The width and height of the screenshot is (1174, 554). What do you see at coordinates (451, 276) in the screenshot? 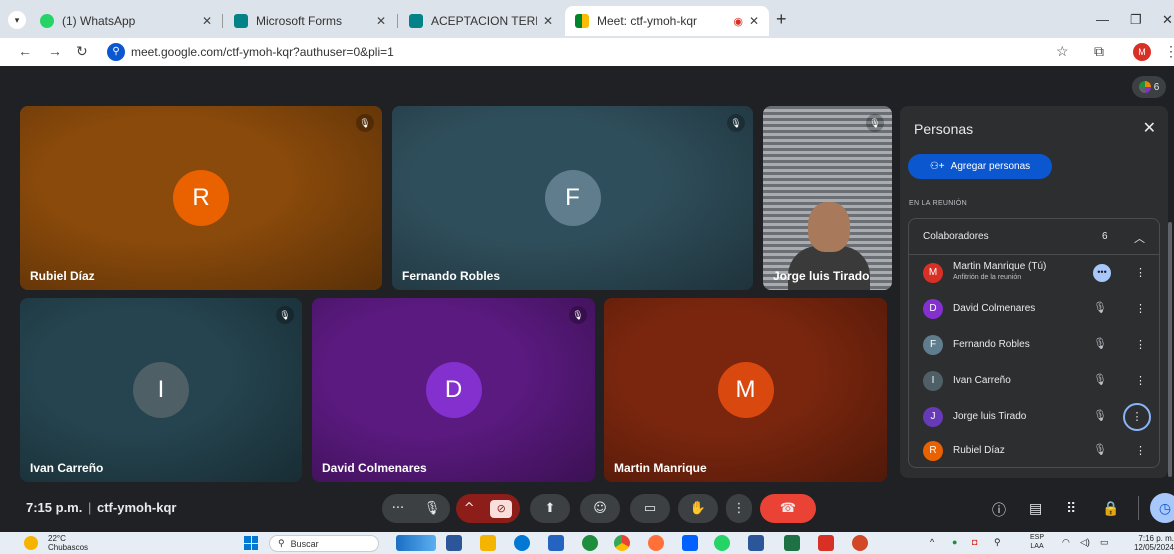
I see `participant-name: Fernando Robles` at bounding box center [451, 276].